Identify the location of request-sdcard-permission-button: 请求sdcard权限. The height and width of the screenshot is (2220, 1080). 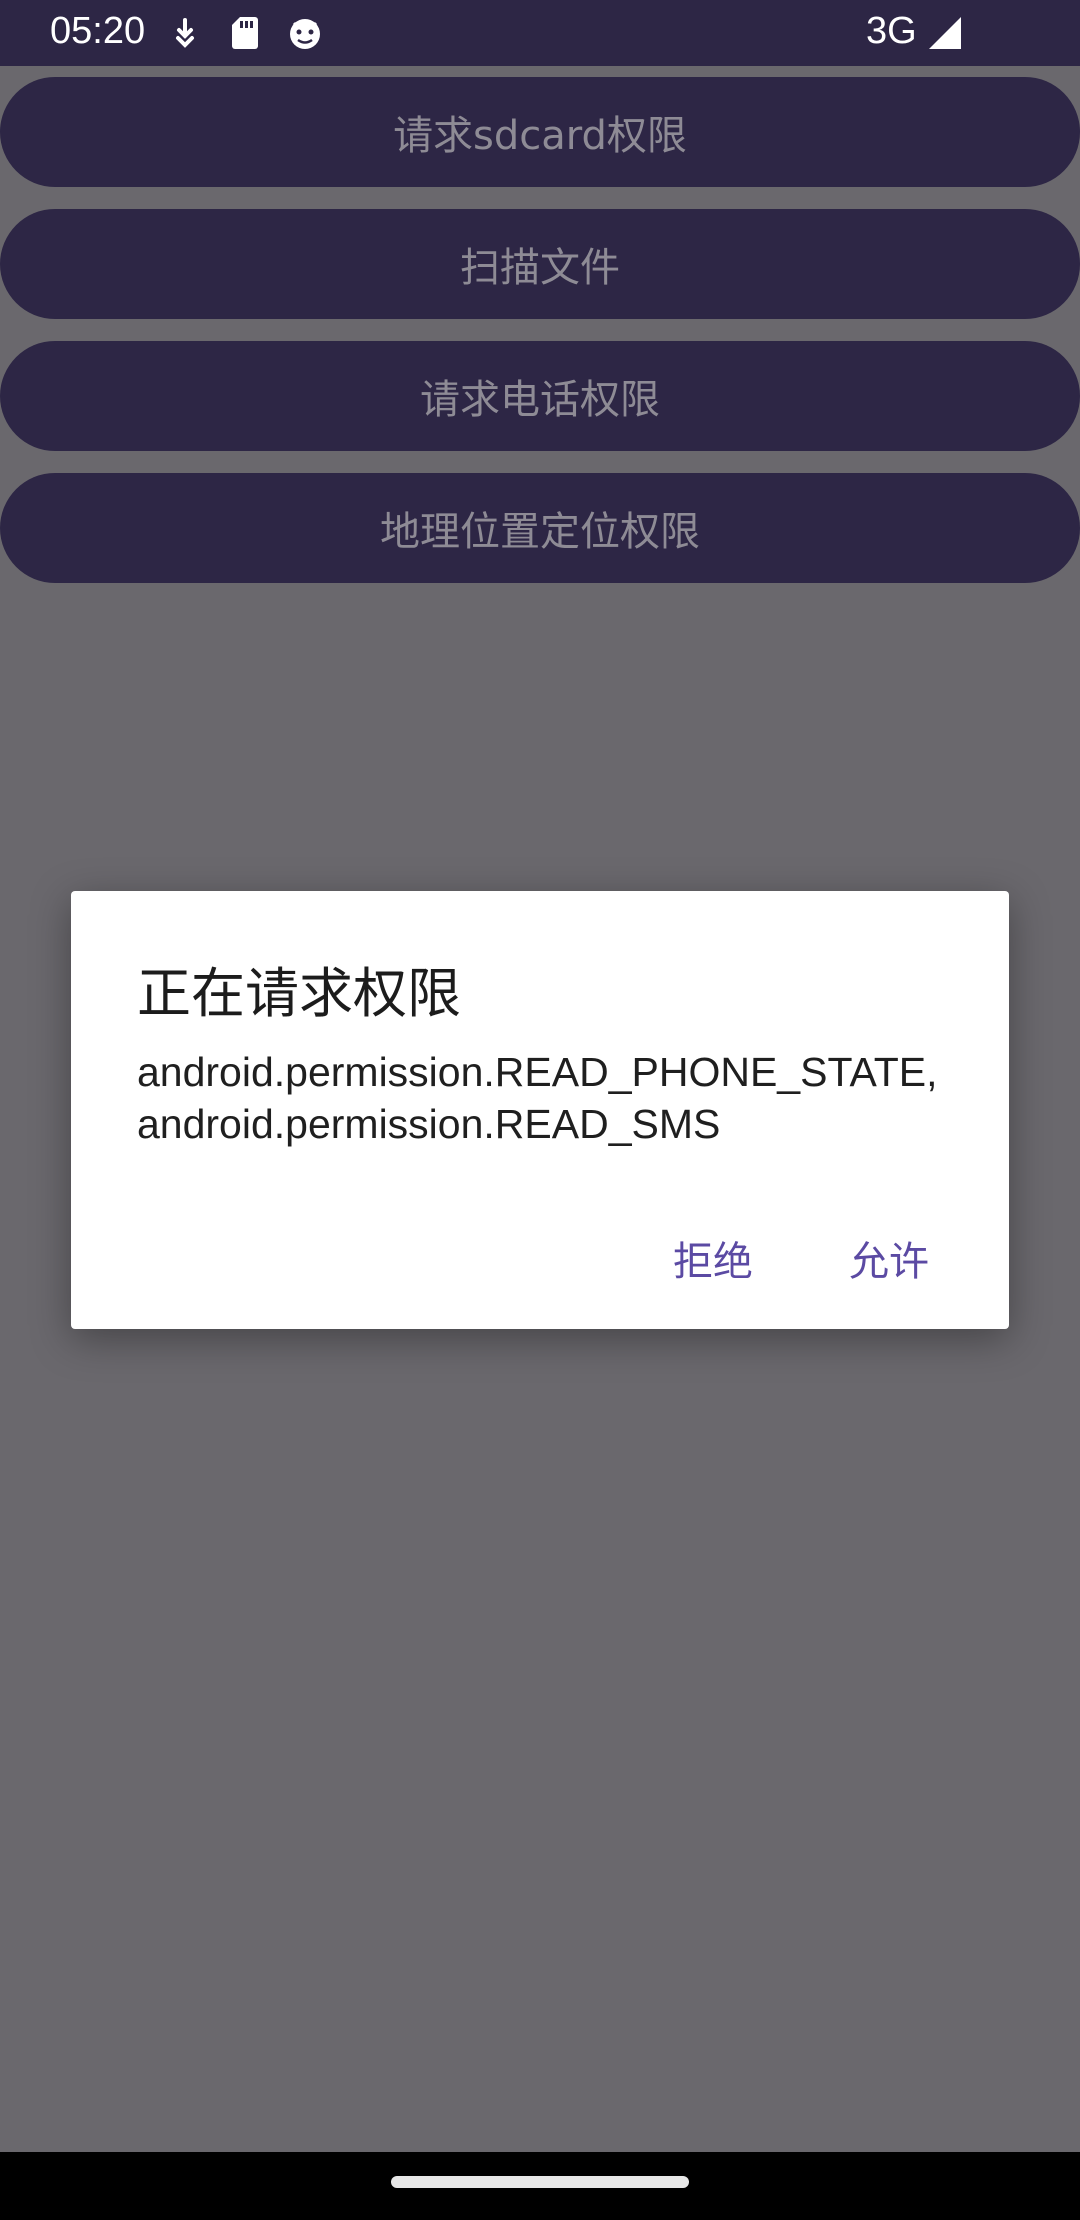
(540, 132).